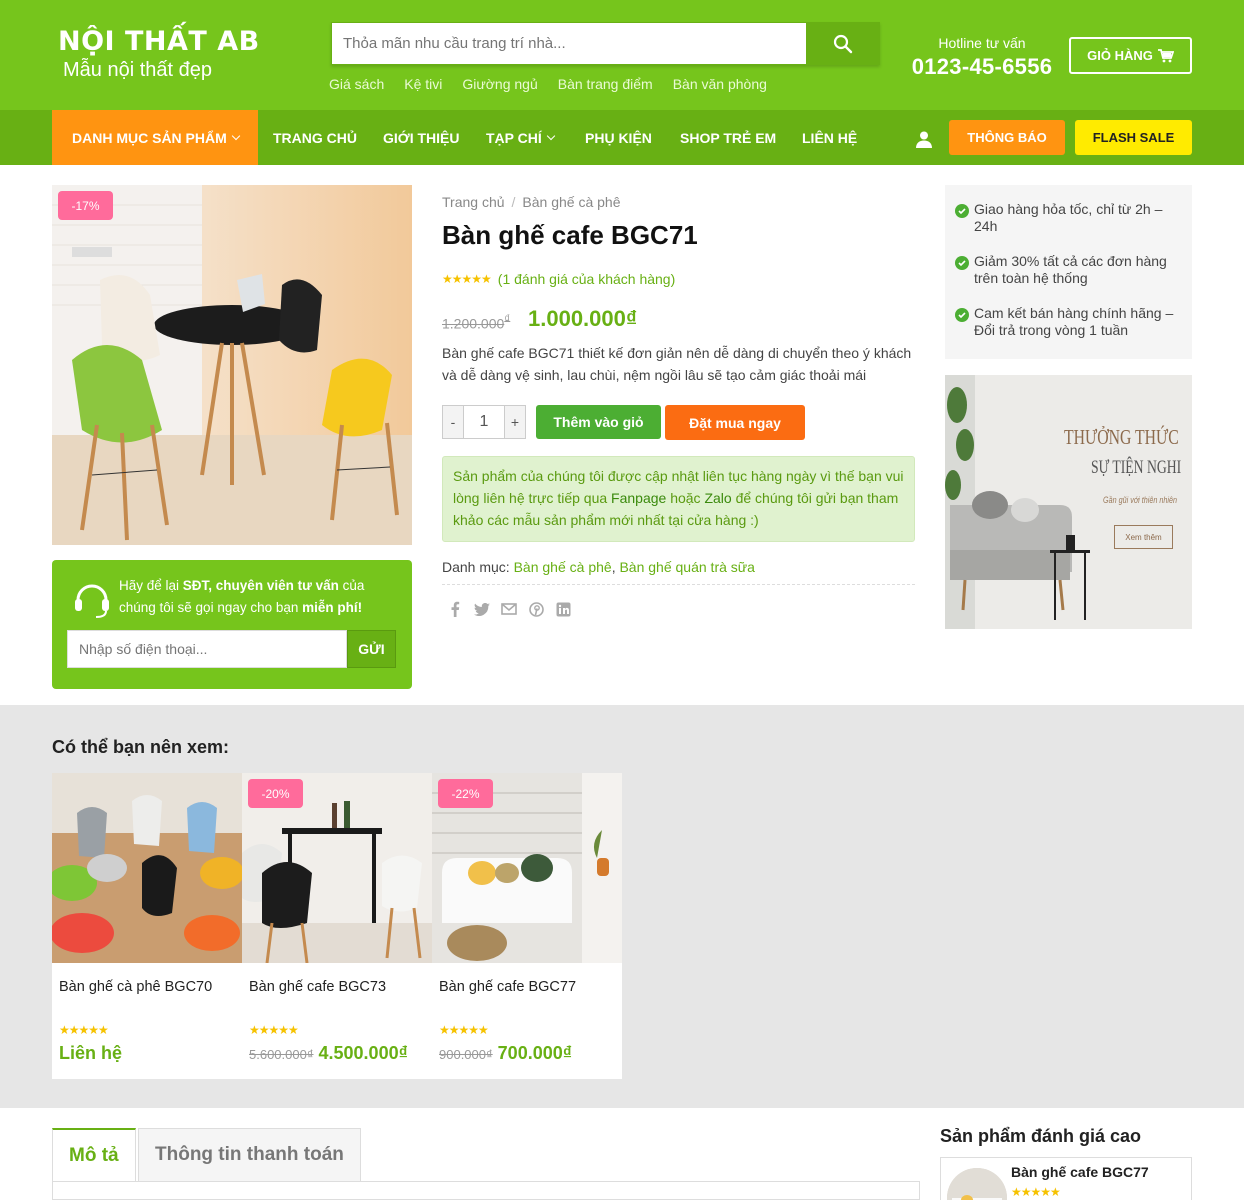 The image size is (1244, 1200). Describe the element at coordinates (638, 498) in the screenshot. I see `fanpage-link: Fanpage` at that location.